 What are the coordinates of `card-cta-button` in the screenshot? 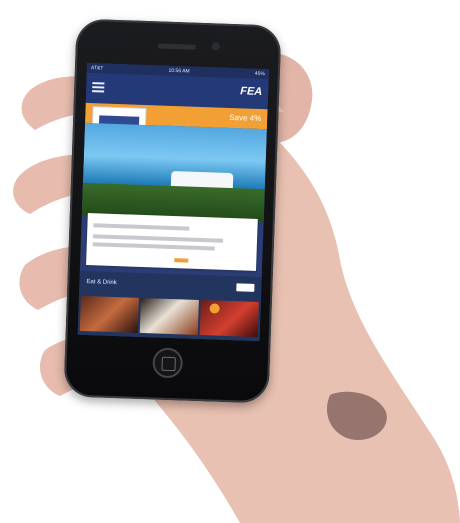 It's located at (181, 260).